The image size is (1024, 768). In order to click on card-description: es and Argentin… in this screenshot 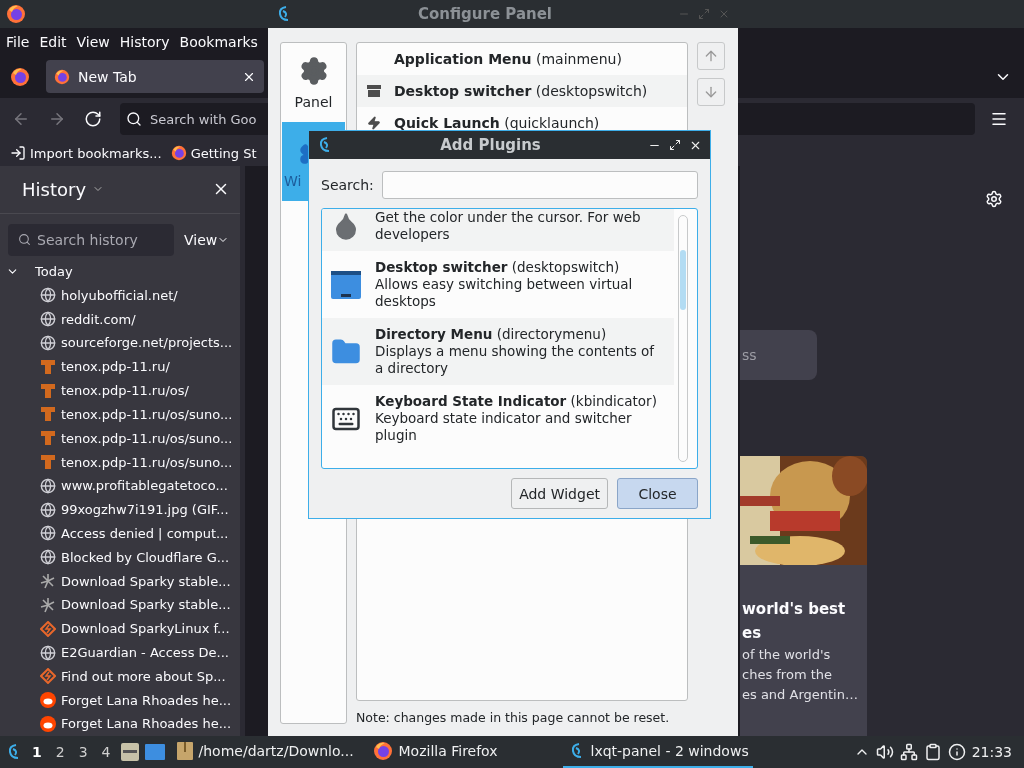, I will do `click(800, 695)`.